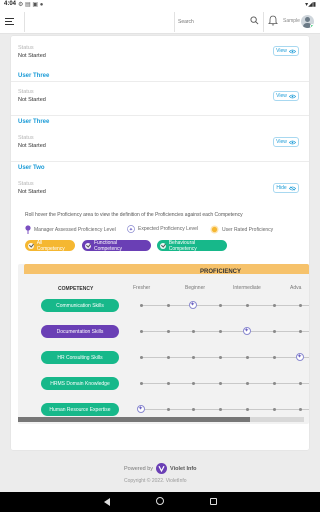  Describe the element at coordinates (26, 92) in the screenshot. I see `status-label: Status` at that location.